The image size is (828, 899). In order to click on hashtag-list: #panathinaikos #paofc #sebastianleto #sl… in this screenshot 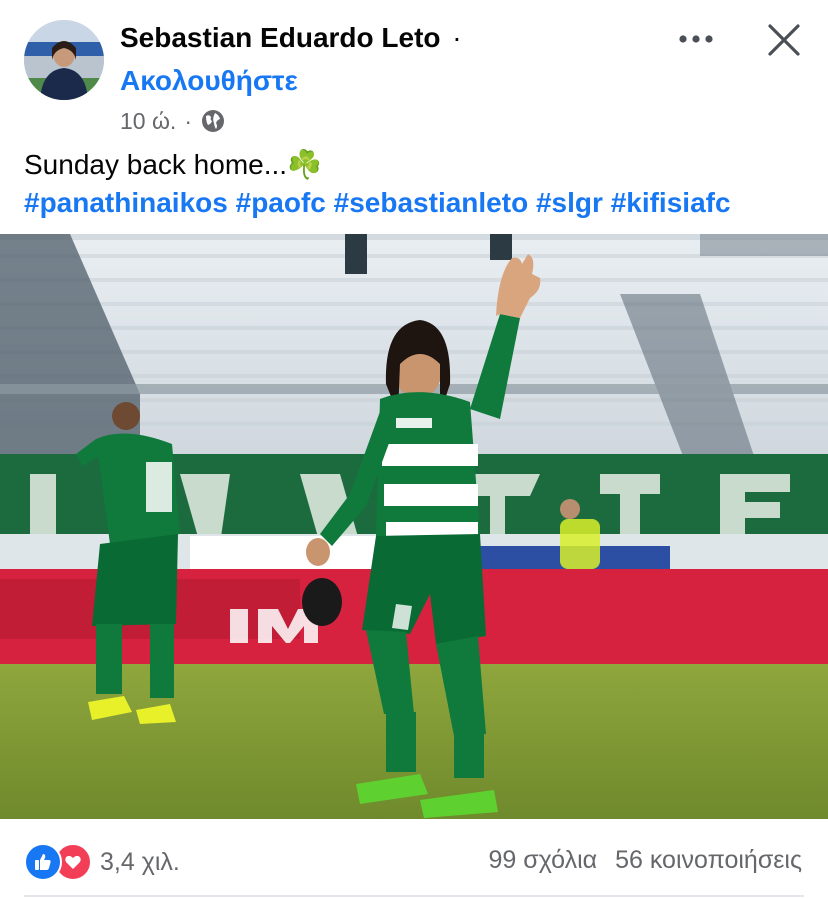, I will do `click(419, 203)`.